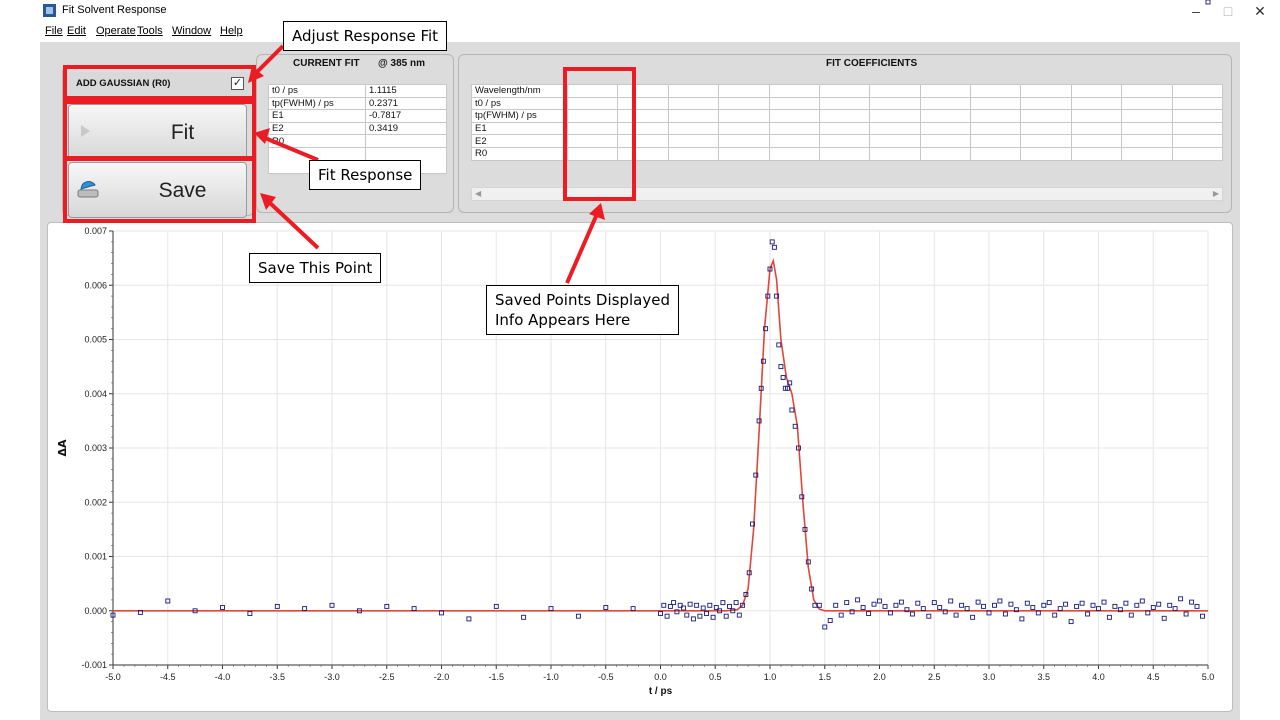 This screenshot has width=1280, height=720. I want to click on y-tick-label: 0.001, so click(95, 557).